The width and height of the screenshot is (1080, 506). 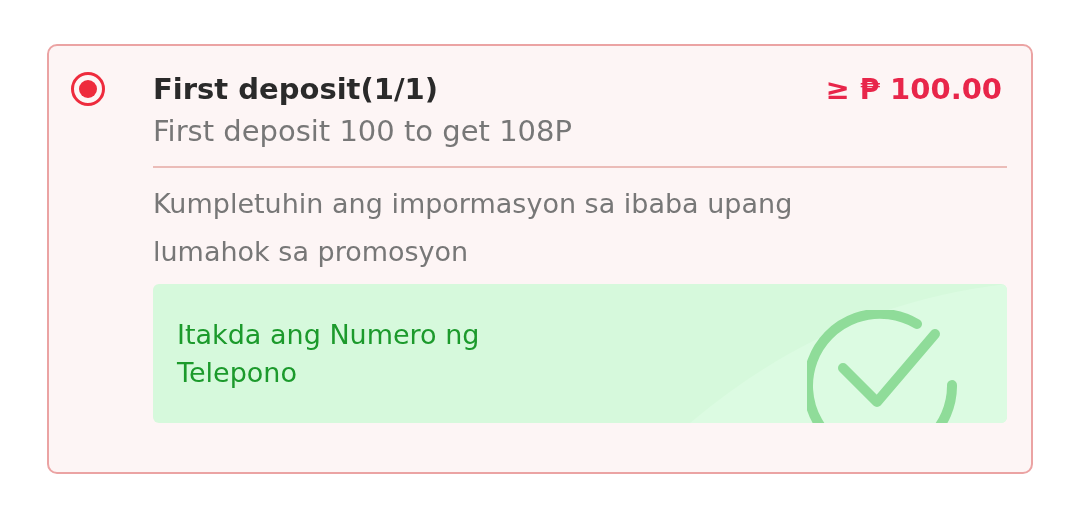 I want to click on promo-subtitle: First deposit 100 to get 108P, so click(x=363, y=131).